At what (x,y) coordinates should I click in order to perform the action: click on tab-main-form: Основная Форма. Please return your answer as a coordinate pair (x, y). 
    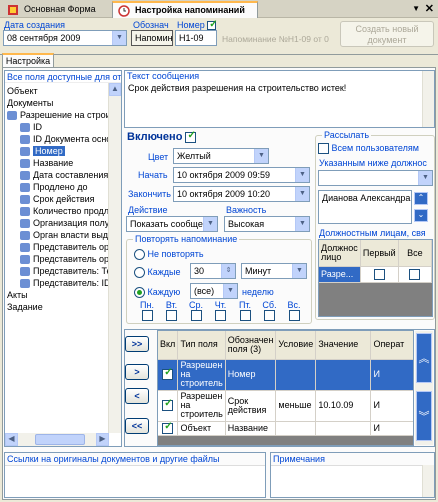
    Looking at the image, I should click on (57, 10).